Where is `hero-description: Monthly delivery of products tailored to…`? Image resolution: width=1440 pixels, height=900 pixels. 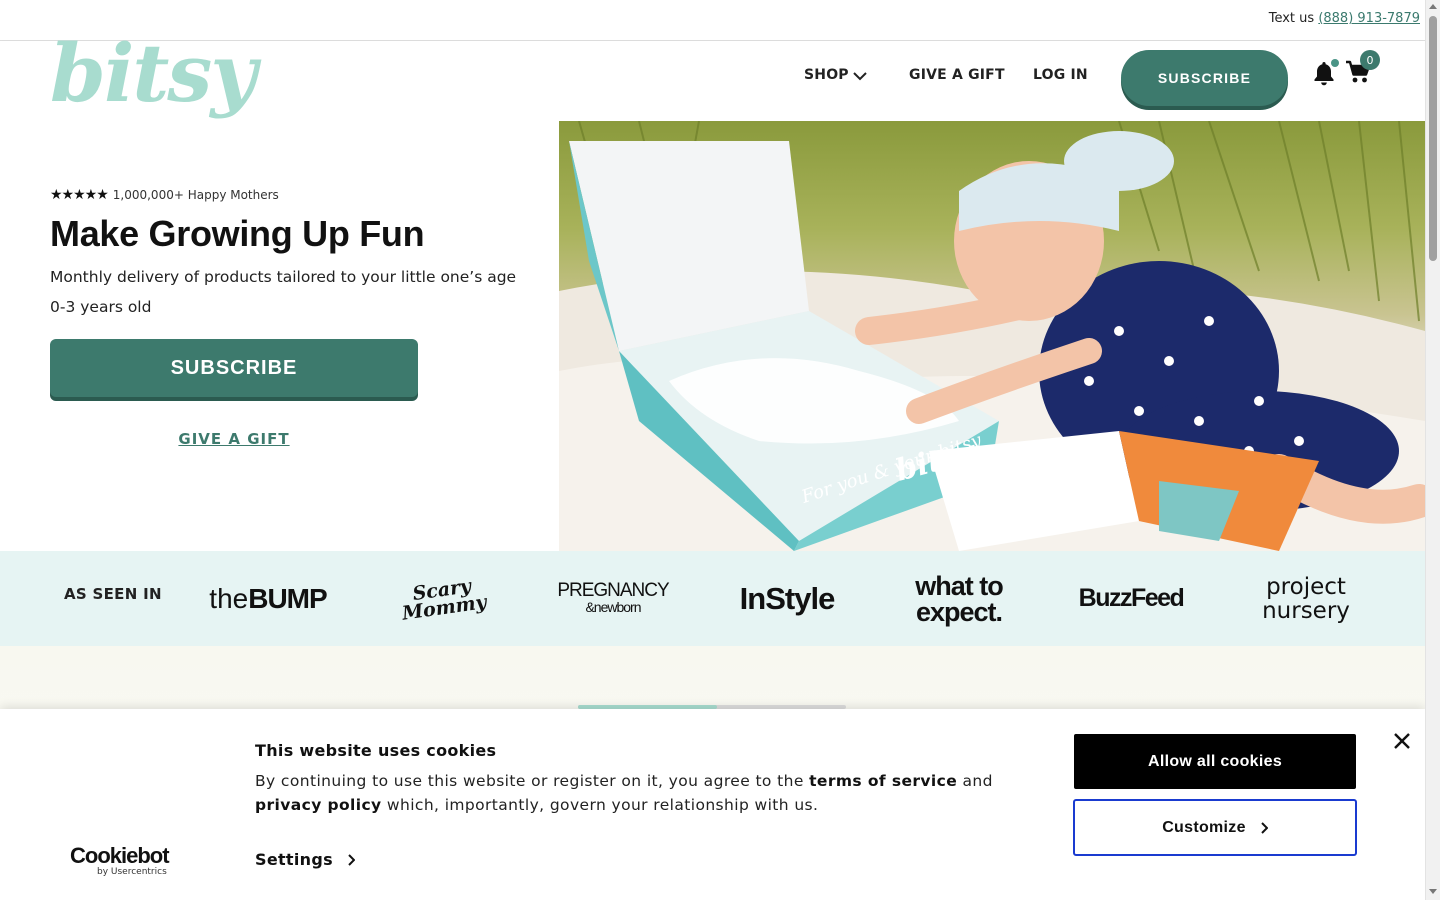
hero-description: Monthly delivery of products tailored to… is located at coordinates (283, 292).